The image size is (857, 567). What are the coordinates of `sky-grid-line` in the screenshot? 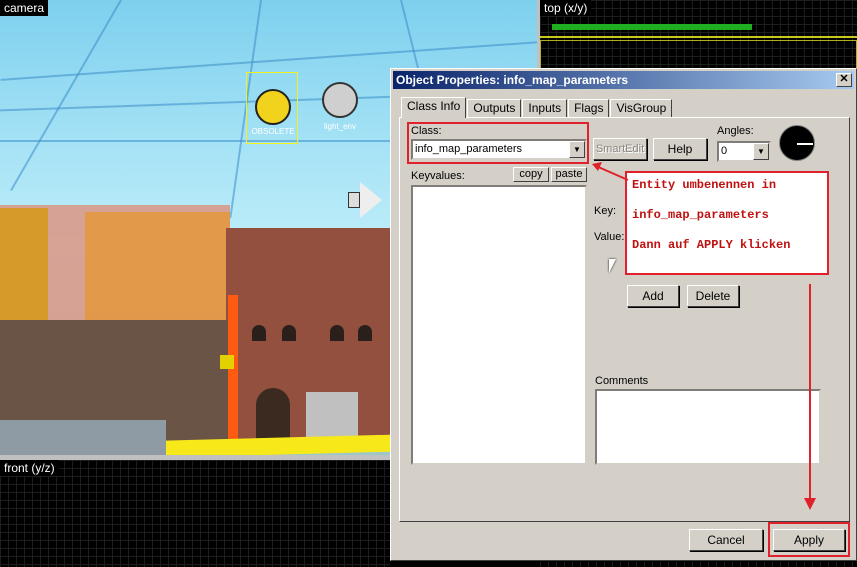 It's located at (66, 96).